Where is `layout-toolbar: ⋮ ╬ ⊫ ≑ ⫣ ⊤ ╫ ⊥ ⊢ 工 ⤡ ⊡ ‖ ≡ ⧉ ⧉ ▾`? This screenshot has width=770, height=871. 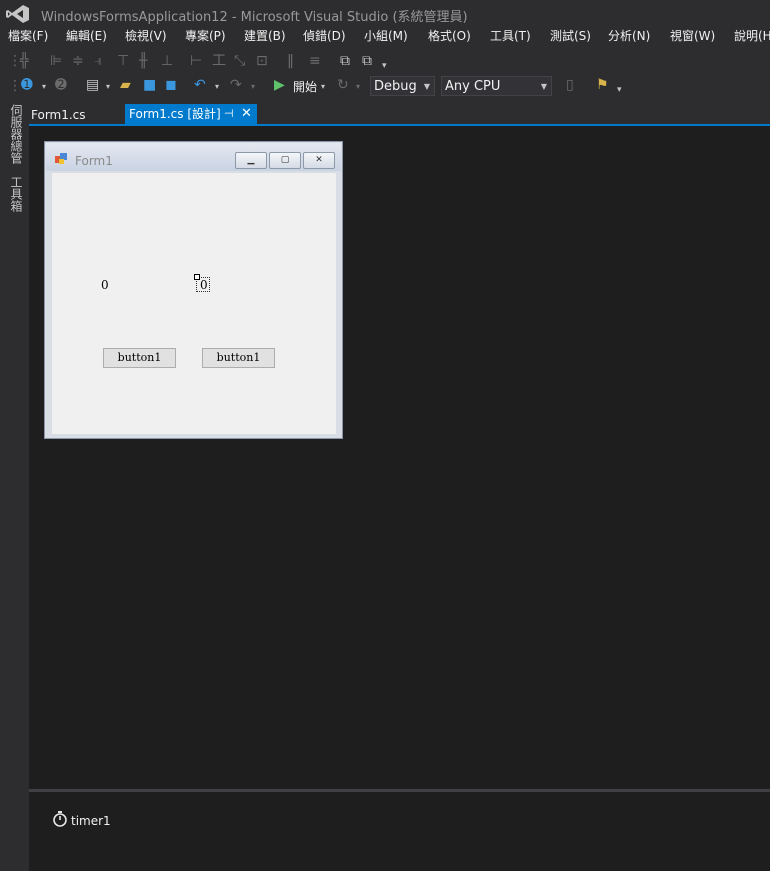
layout-toolbar: ⋮ ╬ ⊫ ≑ ⫣ ⊤ ╫ ⊥ ⊢ 工 ⤡ ⊡ ‖ ≡ ⧉ ⧉ ▾ is located at coordinates (385, 61).